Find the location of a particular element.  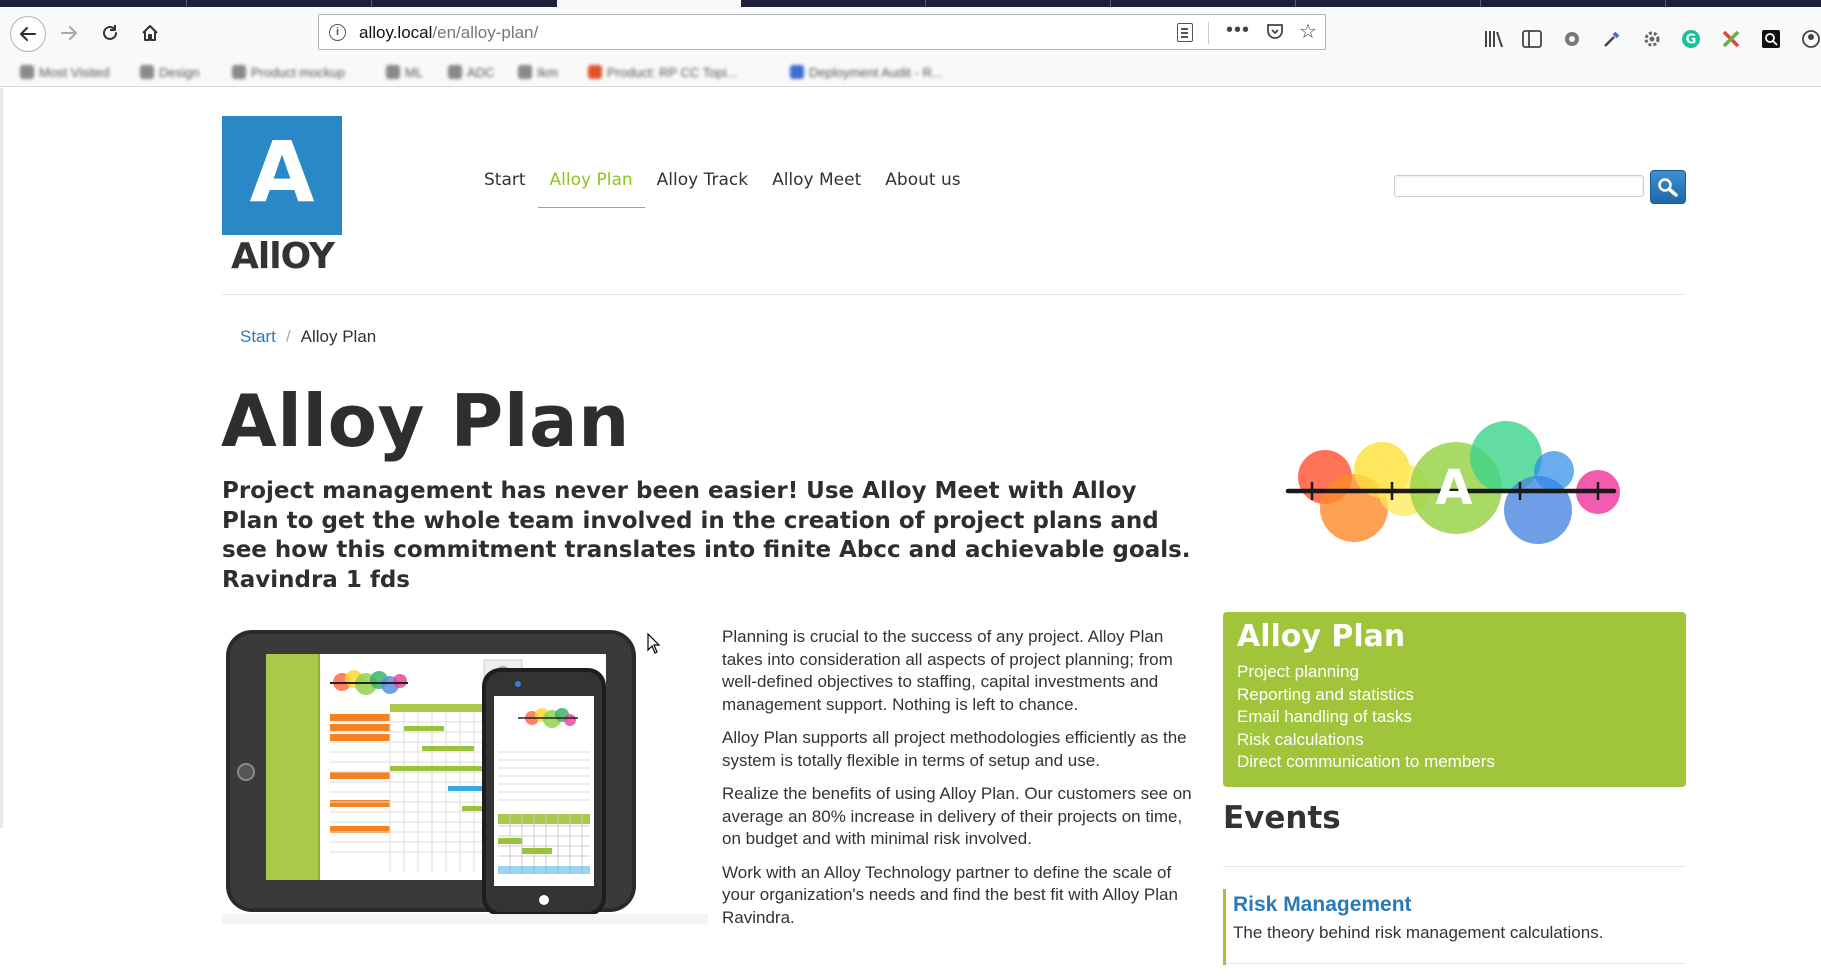

eyedropper-icon is located at coordinates (1612, 39).